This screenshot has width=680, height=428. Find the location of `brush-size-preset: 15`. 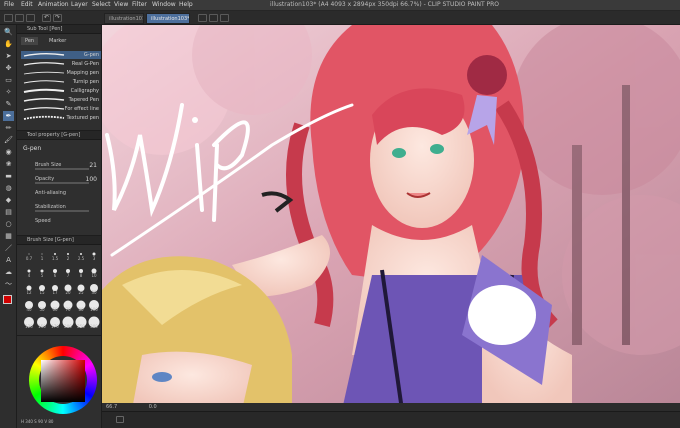

brush-size-preset: 15 is located at coordinates (42, 288).